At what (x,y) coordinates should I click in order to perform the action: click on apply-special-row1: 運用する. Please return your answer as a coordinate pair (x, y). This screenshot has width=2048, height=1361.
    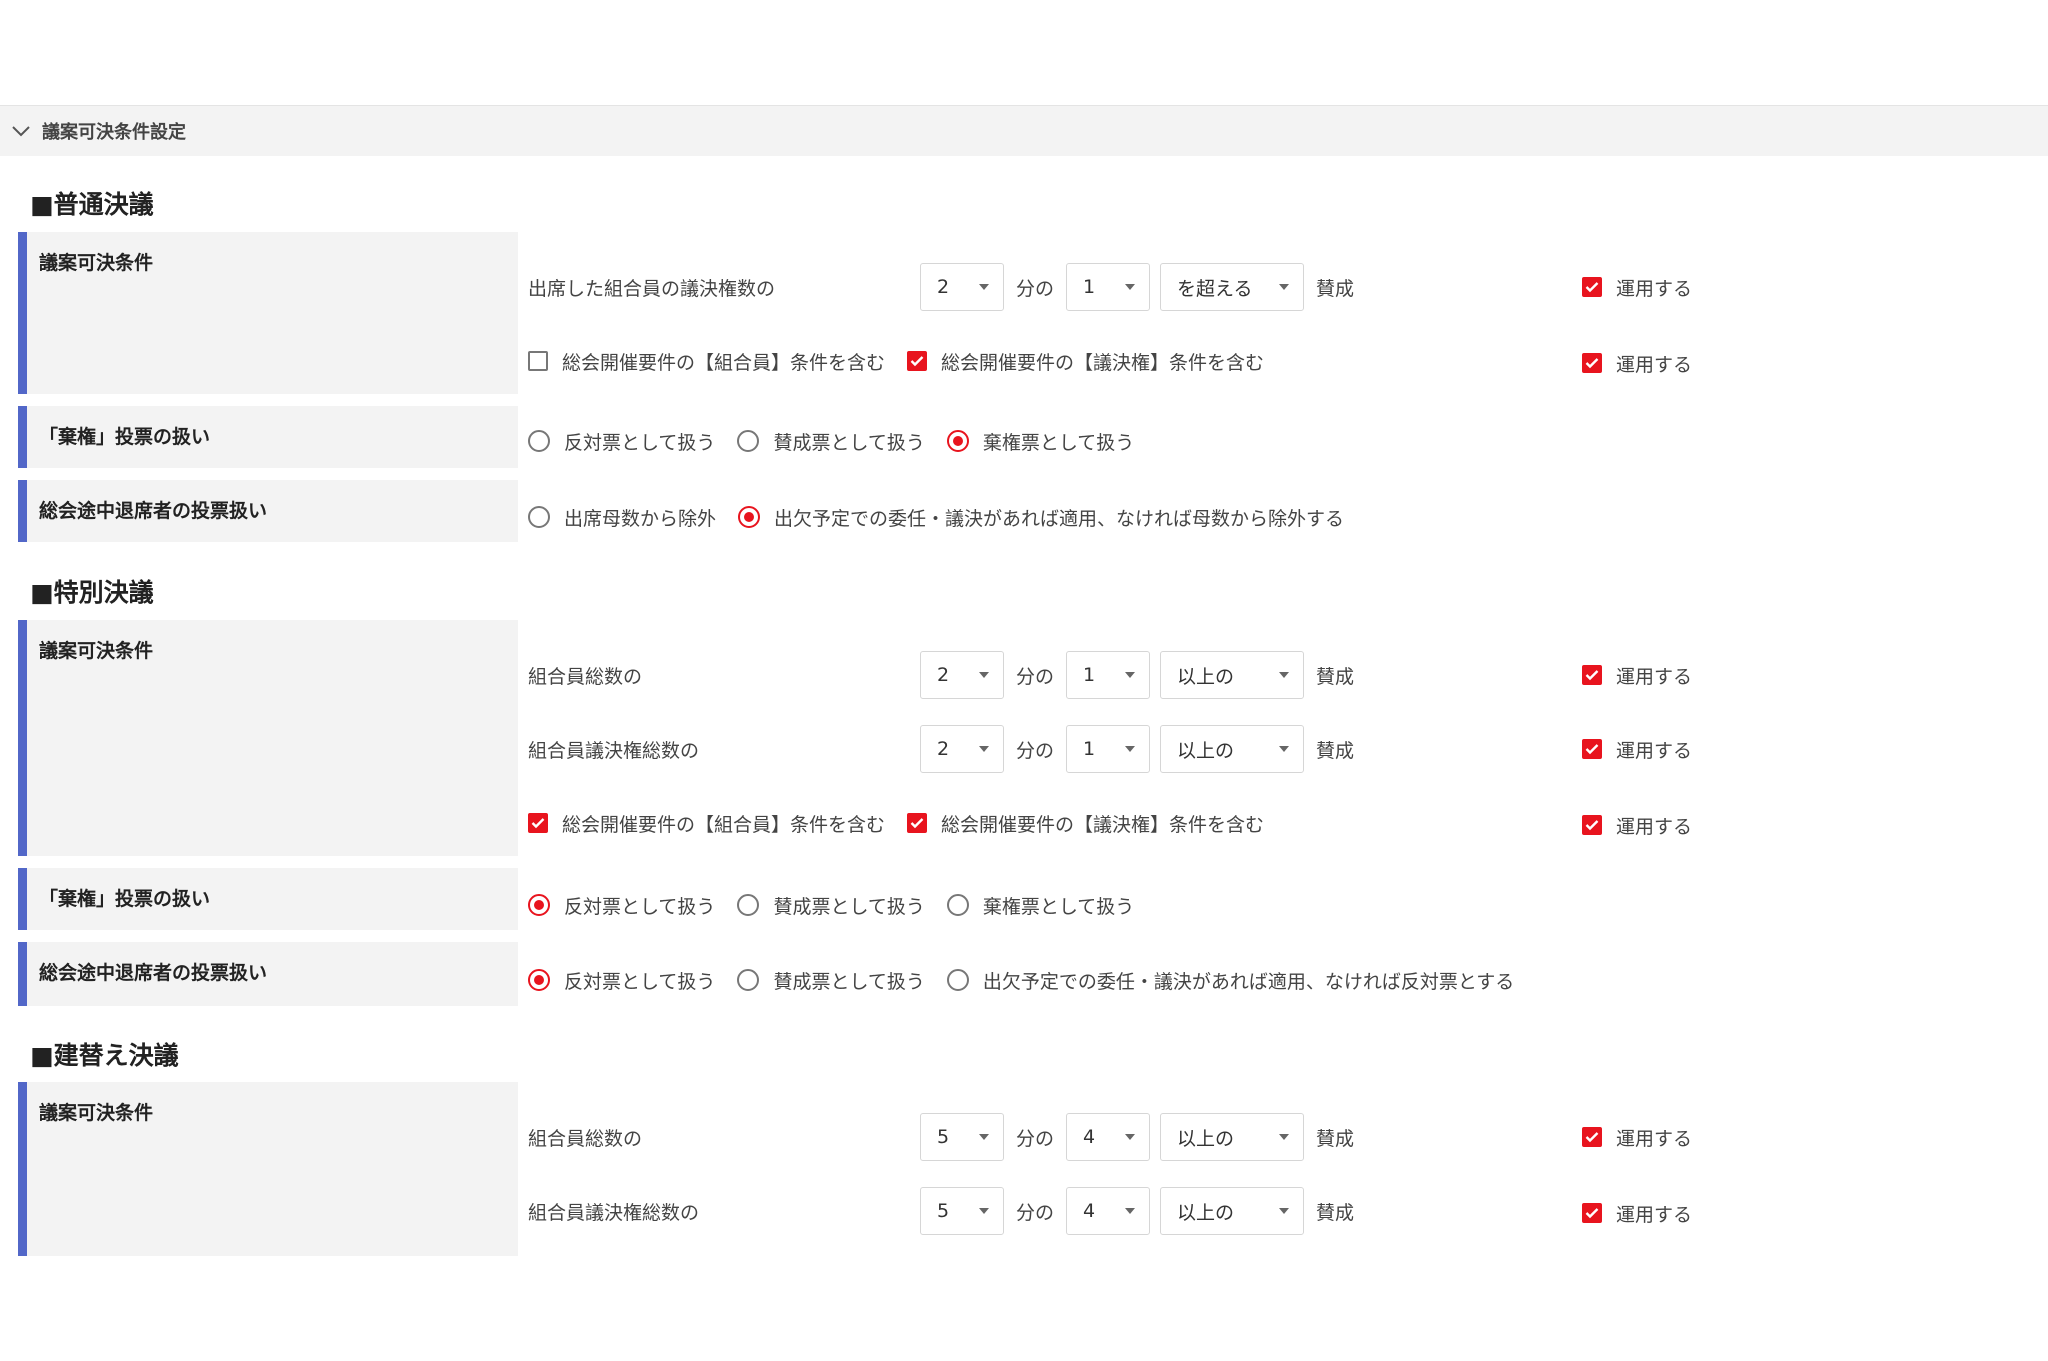
    Looking at the image, I should click on (1637, 675).